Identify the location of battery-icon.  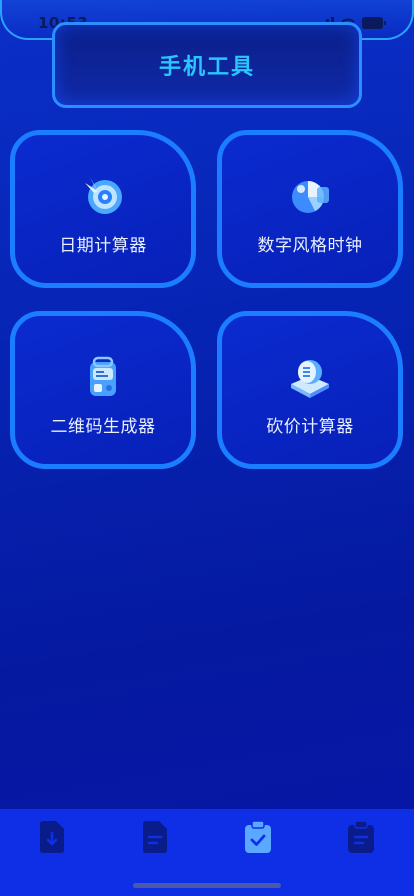
(374, 23).